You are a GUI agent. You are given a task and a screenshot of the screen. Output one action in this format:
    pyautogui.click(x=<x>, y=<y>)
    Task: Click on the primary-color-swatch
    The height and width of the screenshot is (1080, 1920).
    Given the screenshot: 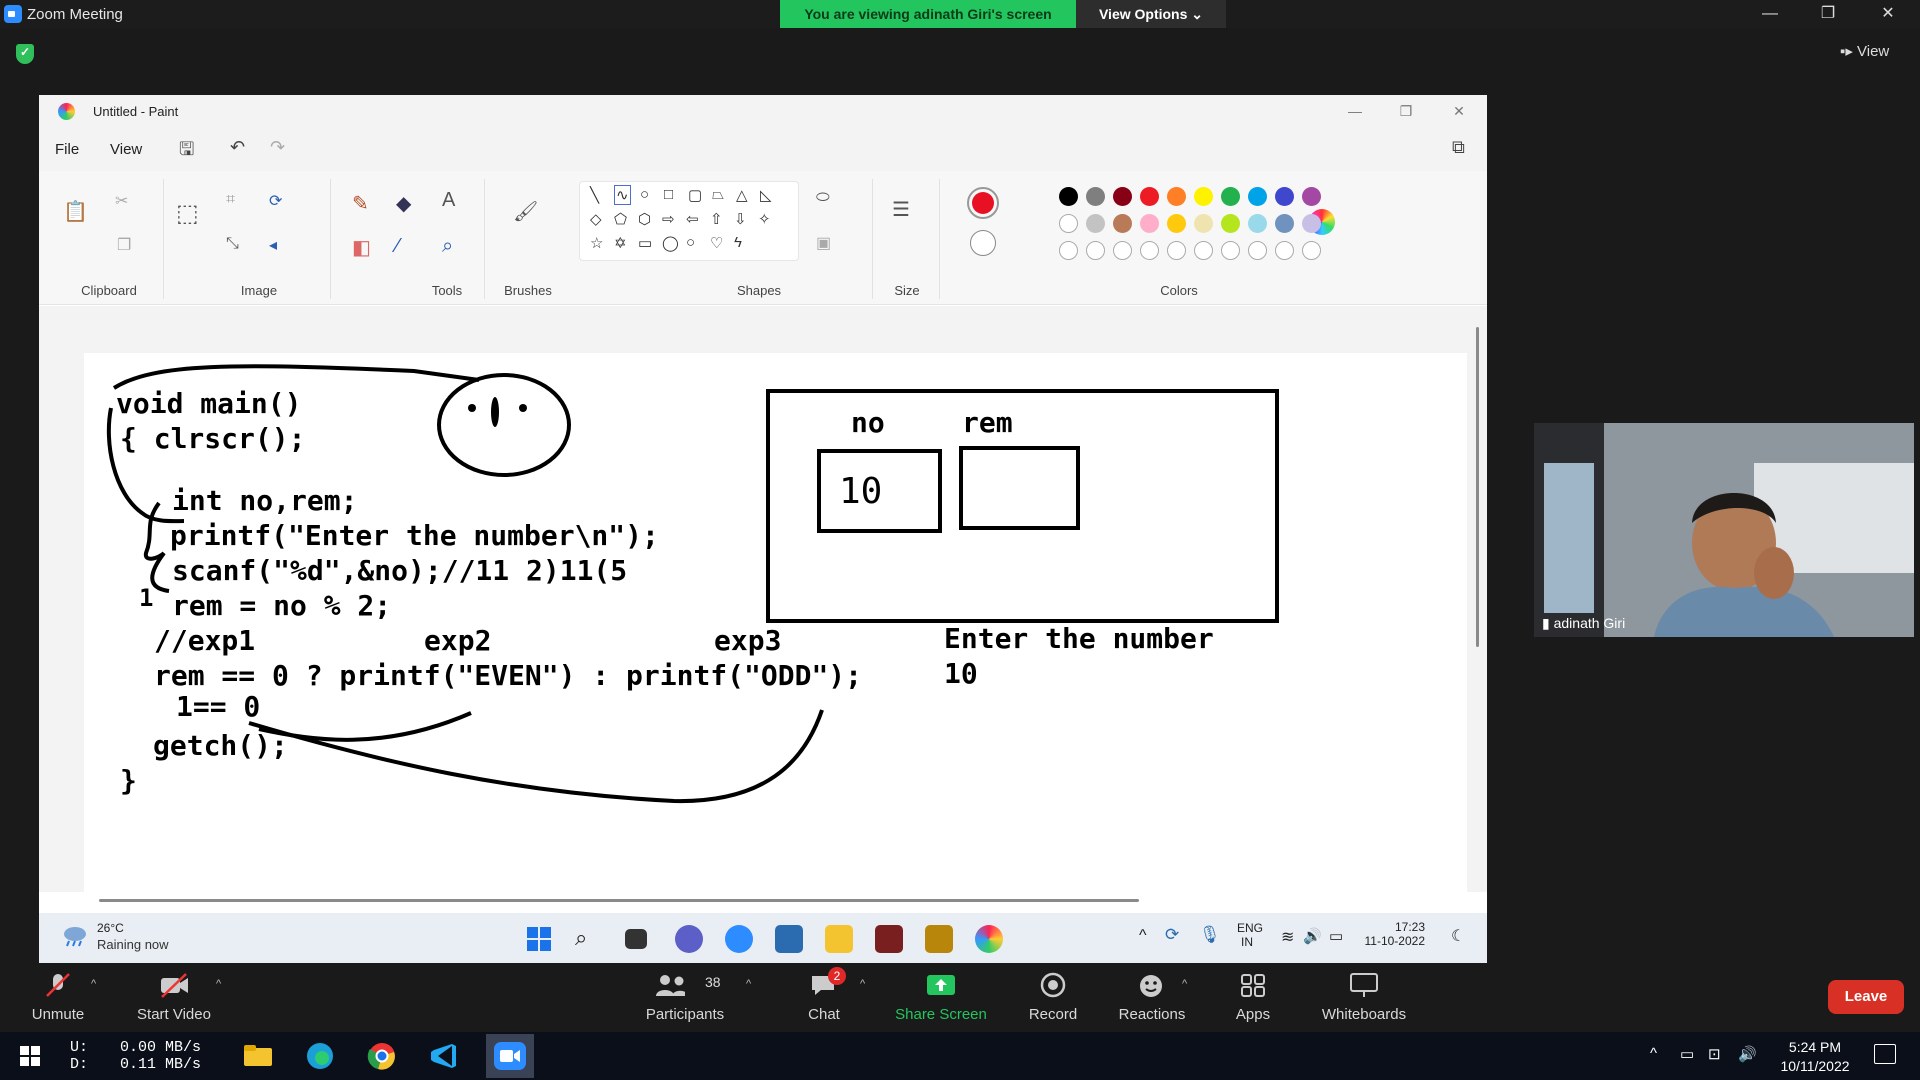 What is the action you would take?
    pyautogui.click(x=983, y=203)
    